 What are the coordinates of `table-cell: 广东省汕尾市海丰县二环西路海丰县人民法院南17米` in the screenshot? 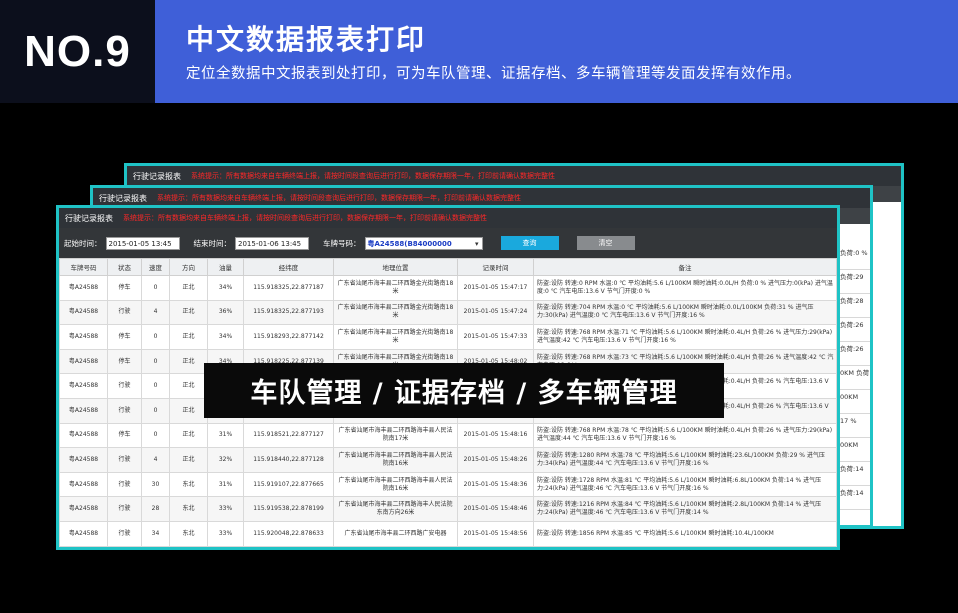 It's located at (395, 435).